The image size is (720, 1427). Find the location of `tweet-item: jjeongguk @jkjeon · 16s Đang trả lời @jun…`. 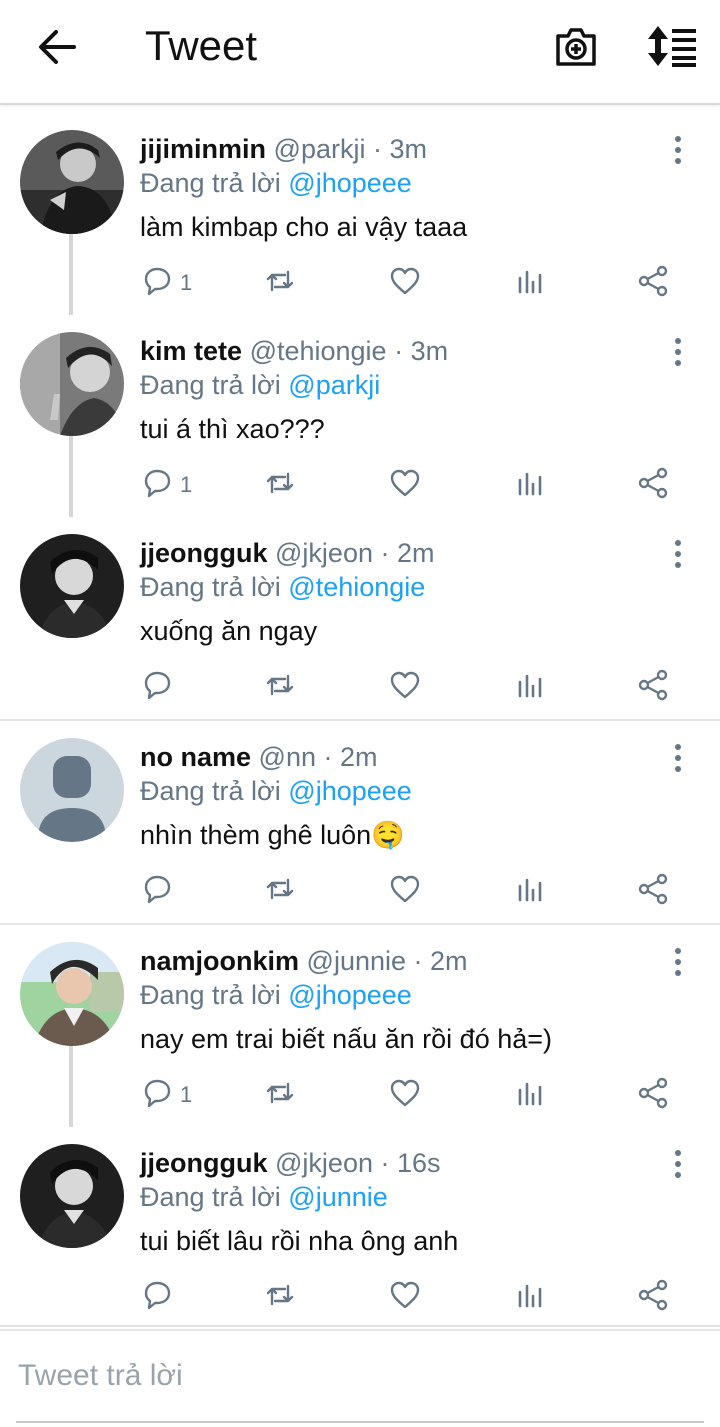

tweet-item: jjeongguk @jkjeon · 16s Đang trả lời @jun… is located at coordinates (360, 1229).